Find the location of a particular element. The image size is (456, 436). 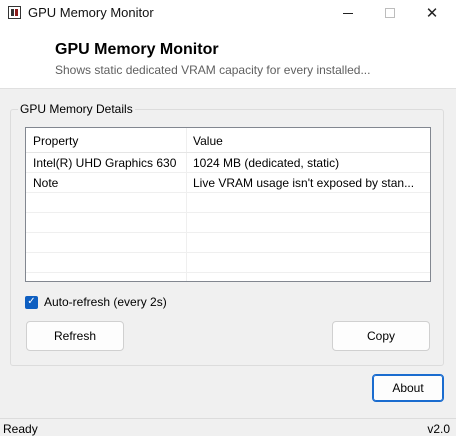

group-label: GPU Memory Details is located at coordinates (76, 109).